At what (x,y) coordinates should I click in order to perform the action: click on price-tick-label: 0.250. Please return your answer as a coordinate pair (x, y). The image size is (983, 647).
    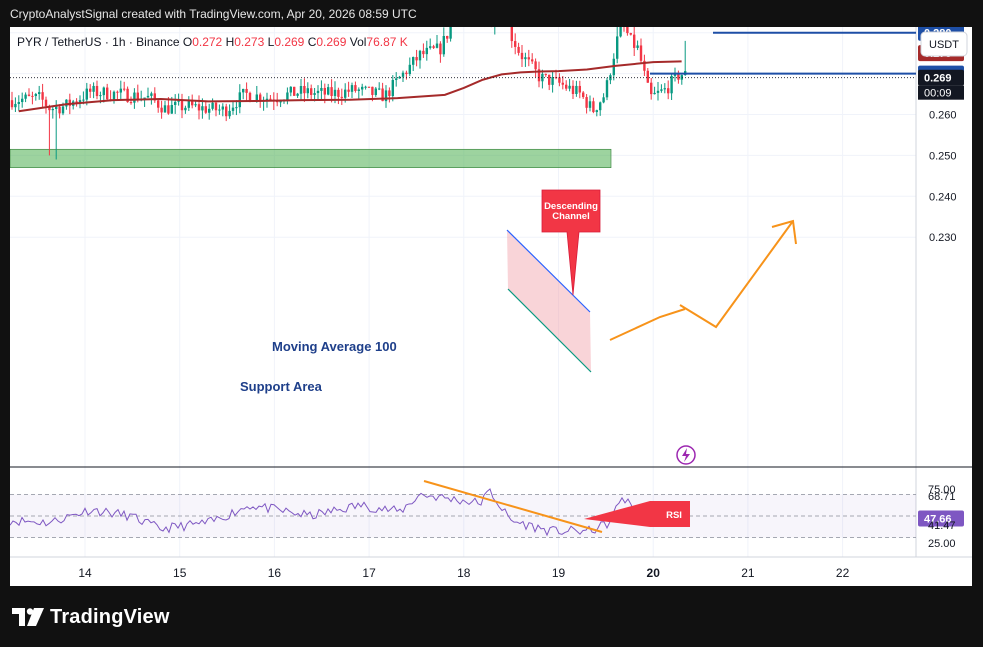
    Looking at the image, I should click on (943, 156).